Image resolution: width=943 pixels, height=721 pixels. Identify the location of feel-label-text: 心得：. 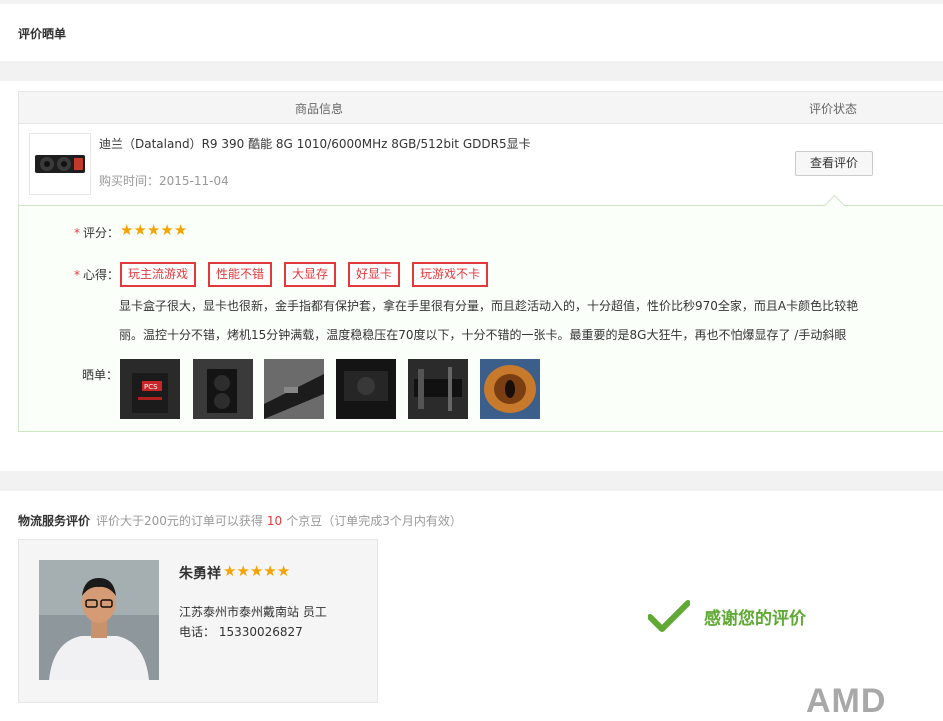
(101, 275).